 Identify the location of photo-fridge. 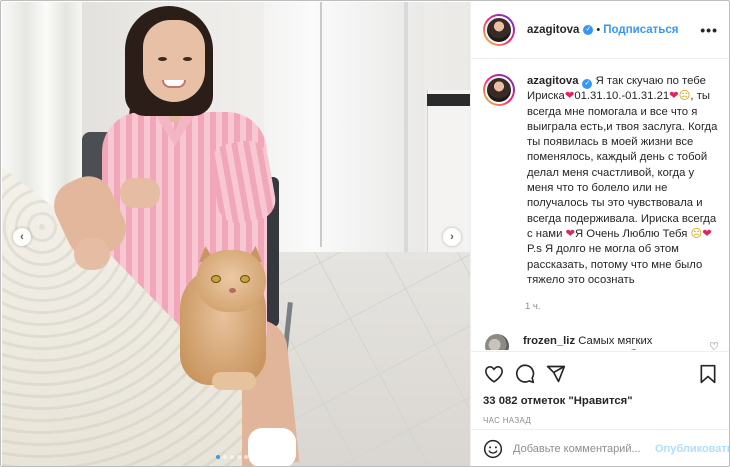
(344, 148).